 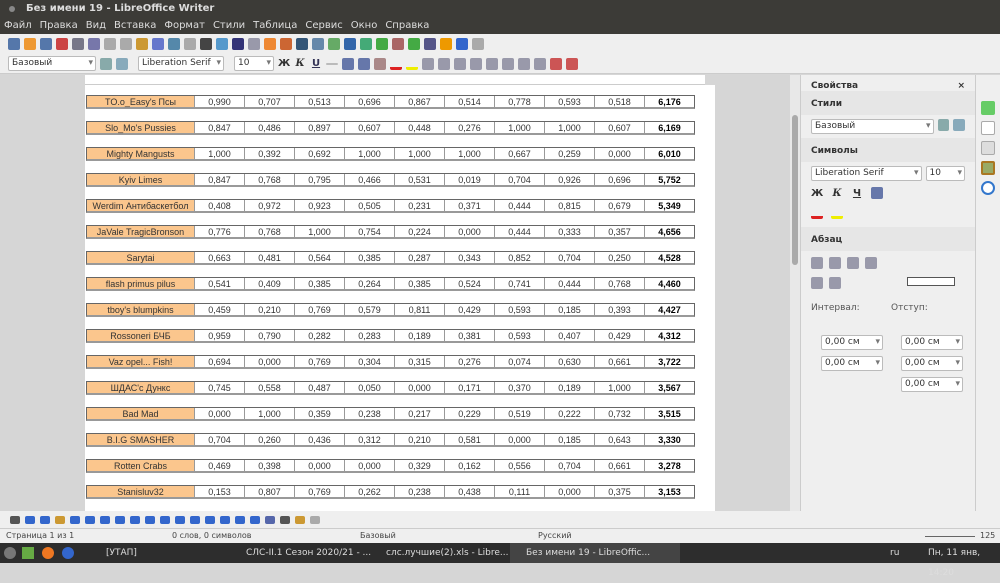 I want to click on value-cell: 0,692, so click(x=320, y=153).